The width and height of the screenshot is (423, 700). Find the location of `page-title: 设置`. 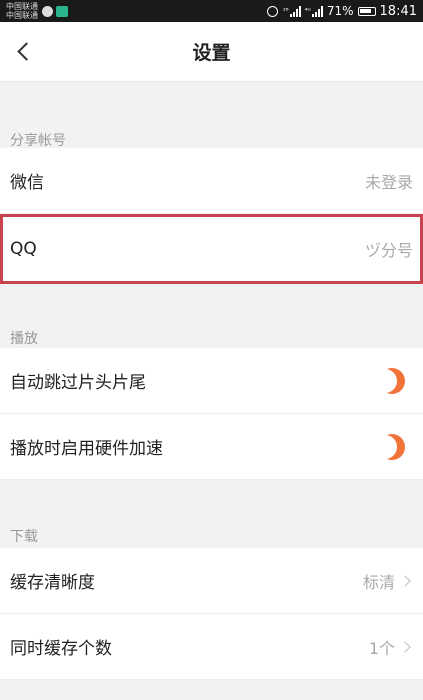

page-title: 设置 is located at coordinates (211, 53).